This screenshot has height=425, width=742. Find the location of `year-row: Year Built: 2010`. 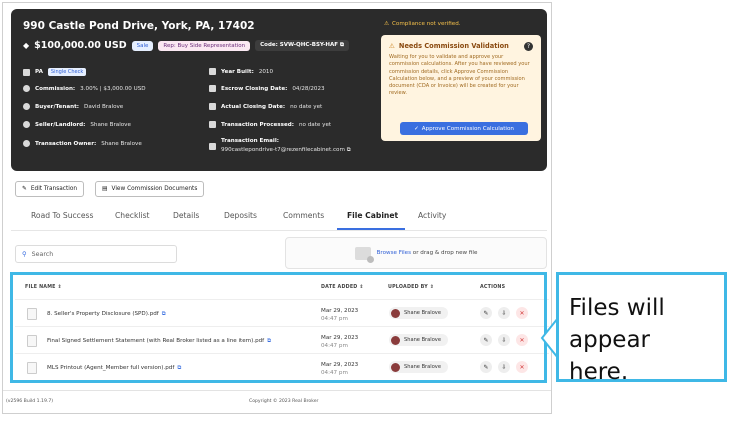

year-row: Year Built: 2010 is located at coordinates (241, 71).